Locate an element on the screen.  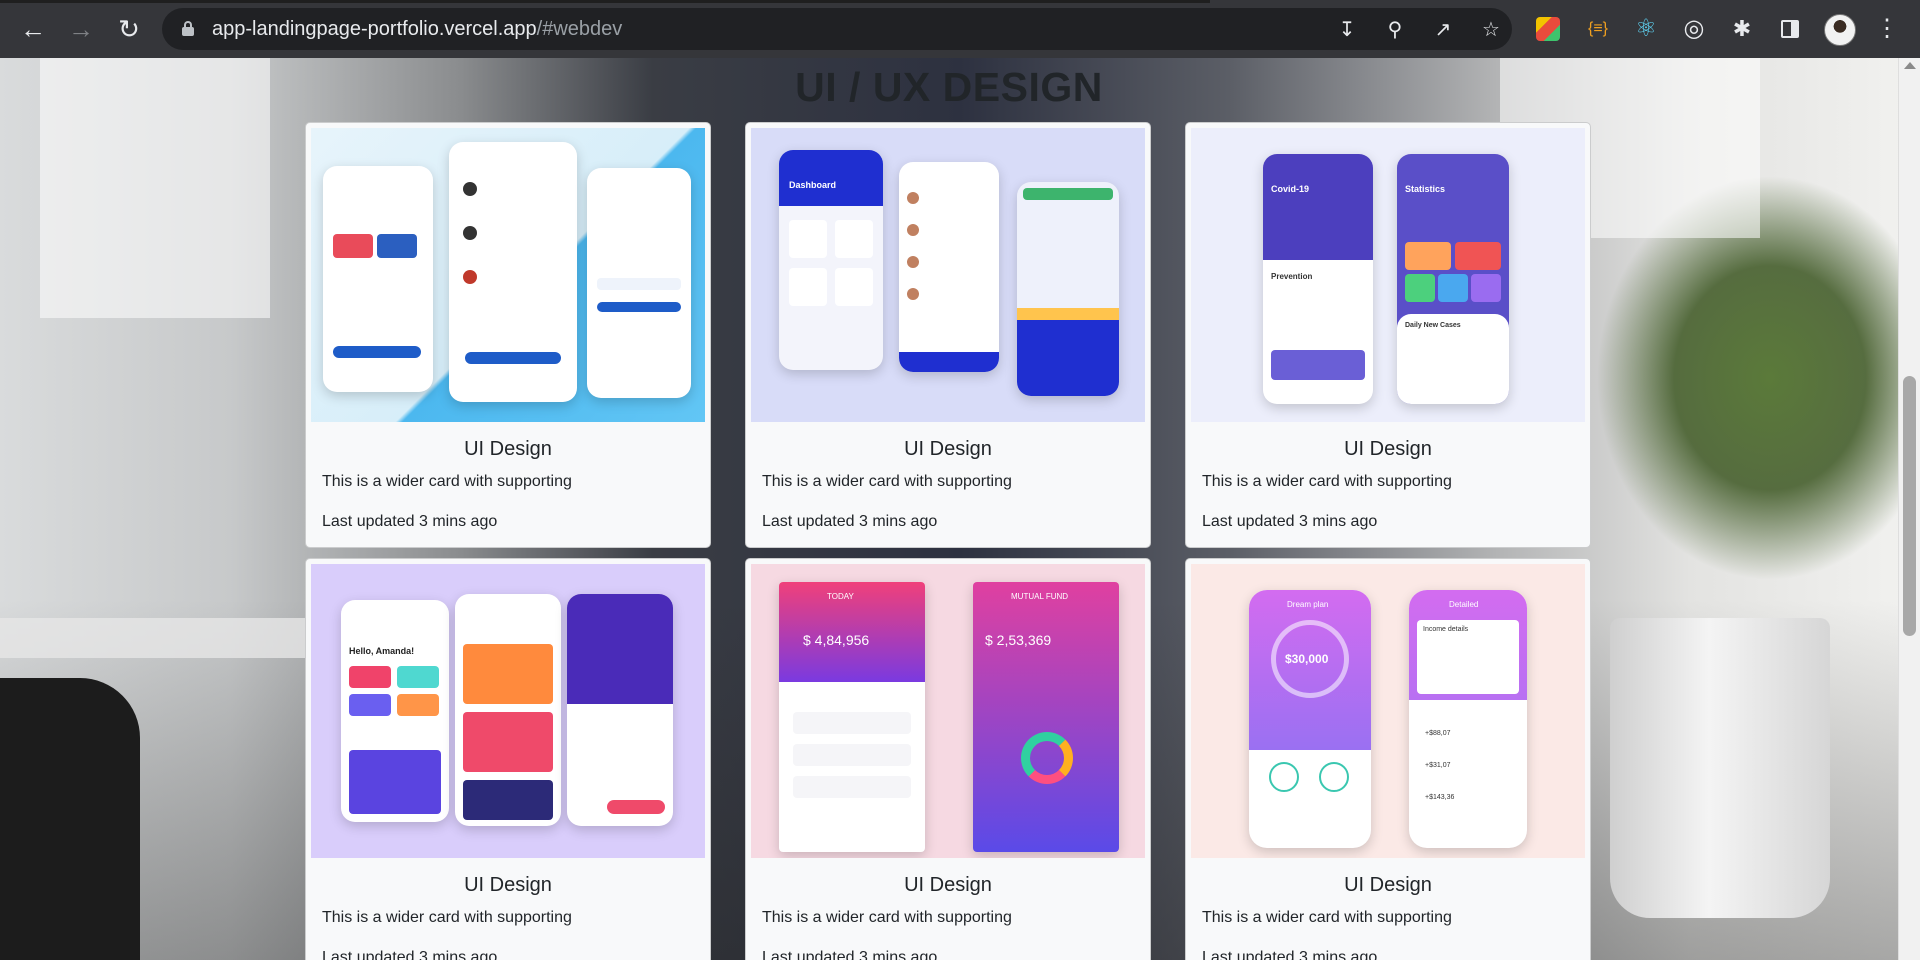
share-icon: ↗ is located at coordinates (1443, 30).